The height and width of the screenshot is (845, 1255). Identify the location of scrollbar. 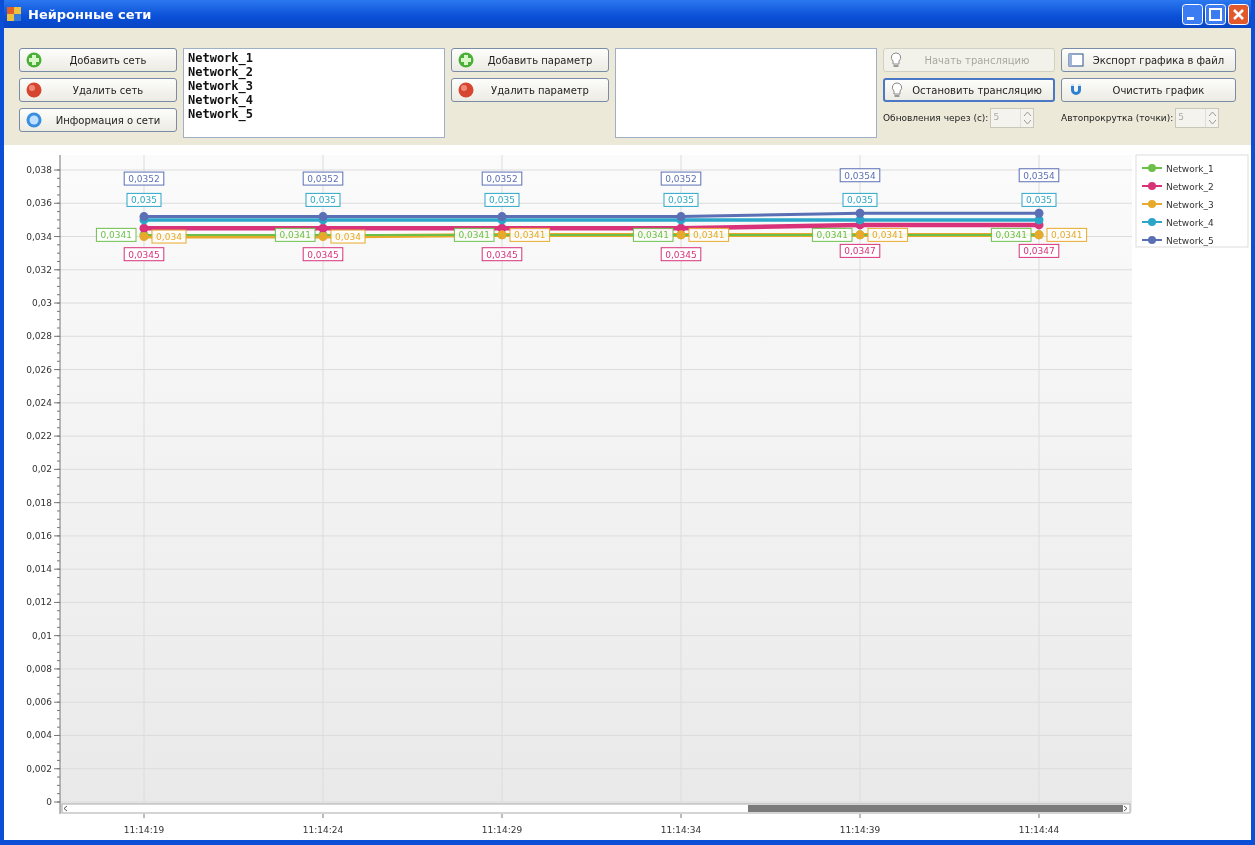
(596, 808).